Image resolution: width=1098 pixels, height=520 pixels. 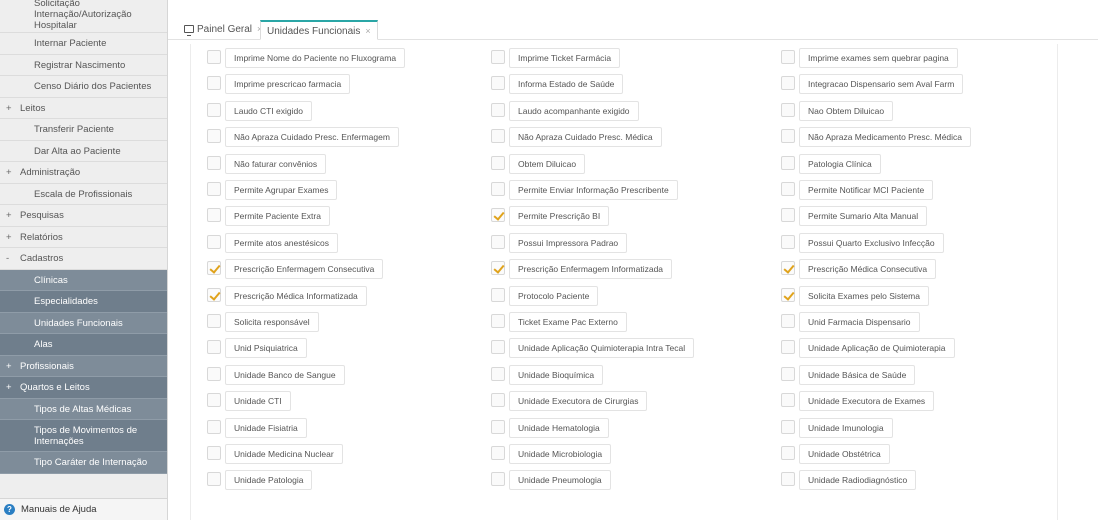 I want to click on option-label: Solicita responsável, so click(x=272, y=322).